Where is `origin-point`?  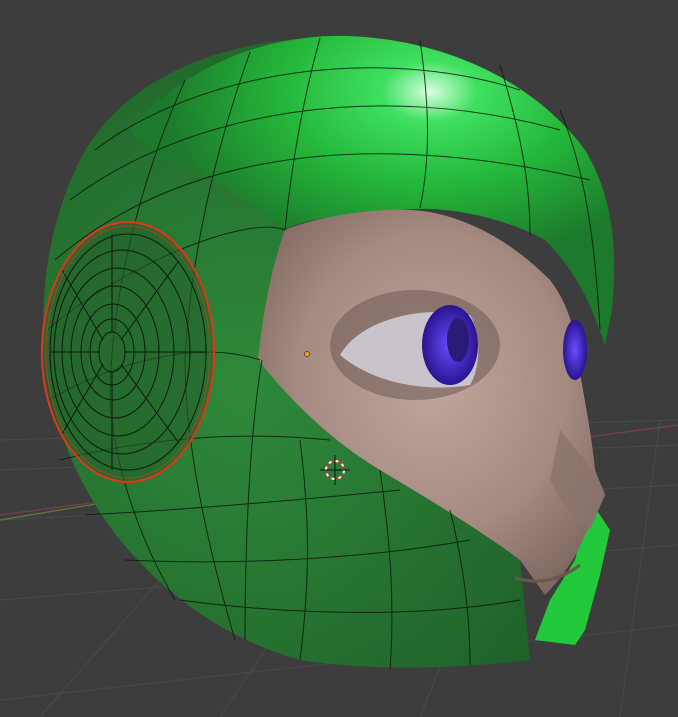
origin-point is located at coordinates (307, 354).